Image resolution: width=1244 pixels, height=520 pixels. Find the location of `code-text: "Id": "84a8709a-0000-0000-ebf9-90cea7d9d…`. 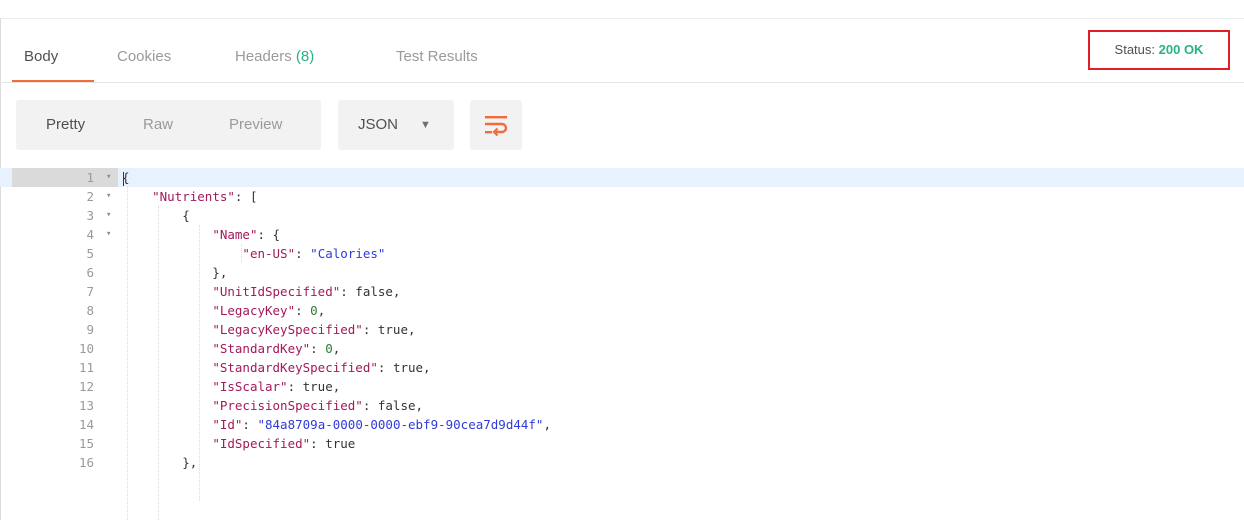

code-text: "Id": "84a8709a-0000-0000-ebf9-90cea7d9d… is located at coordinates (381, 424).